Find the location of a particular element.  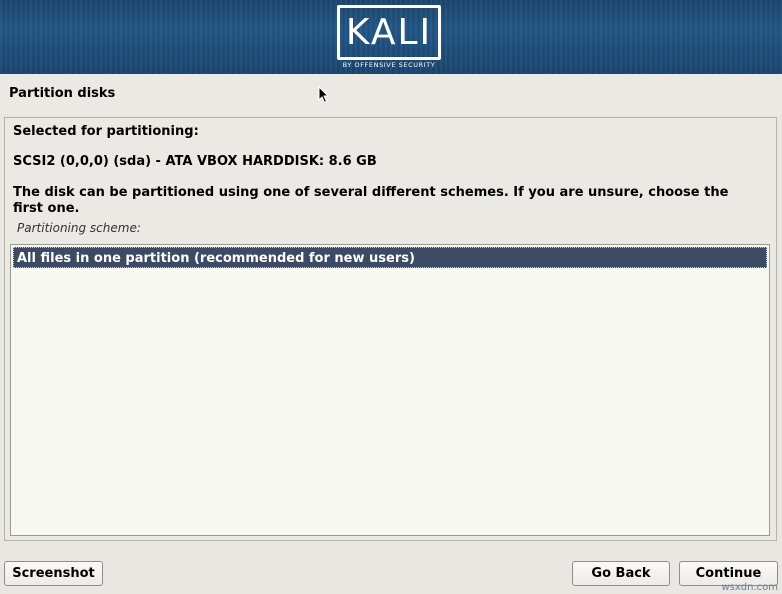

kali-logo: KALI is located at coordinates (389, 32).